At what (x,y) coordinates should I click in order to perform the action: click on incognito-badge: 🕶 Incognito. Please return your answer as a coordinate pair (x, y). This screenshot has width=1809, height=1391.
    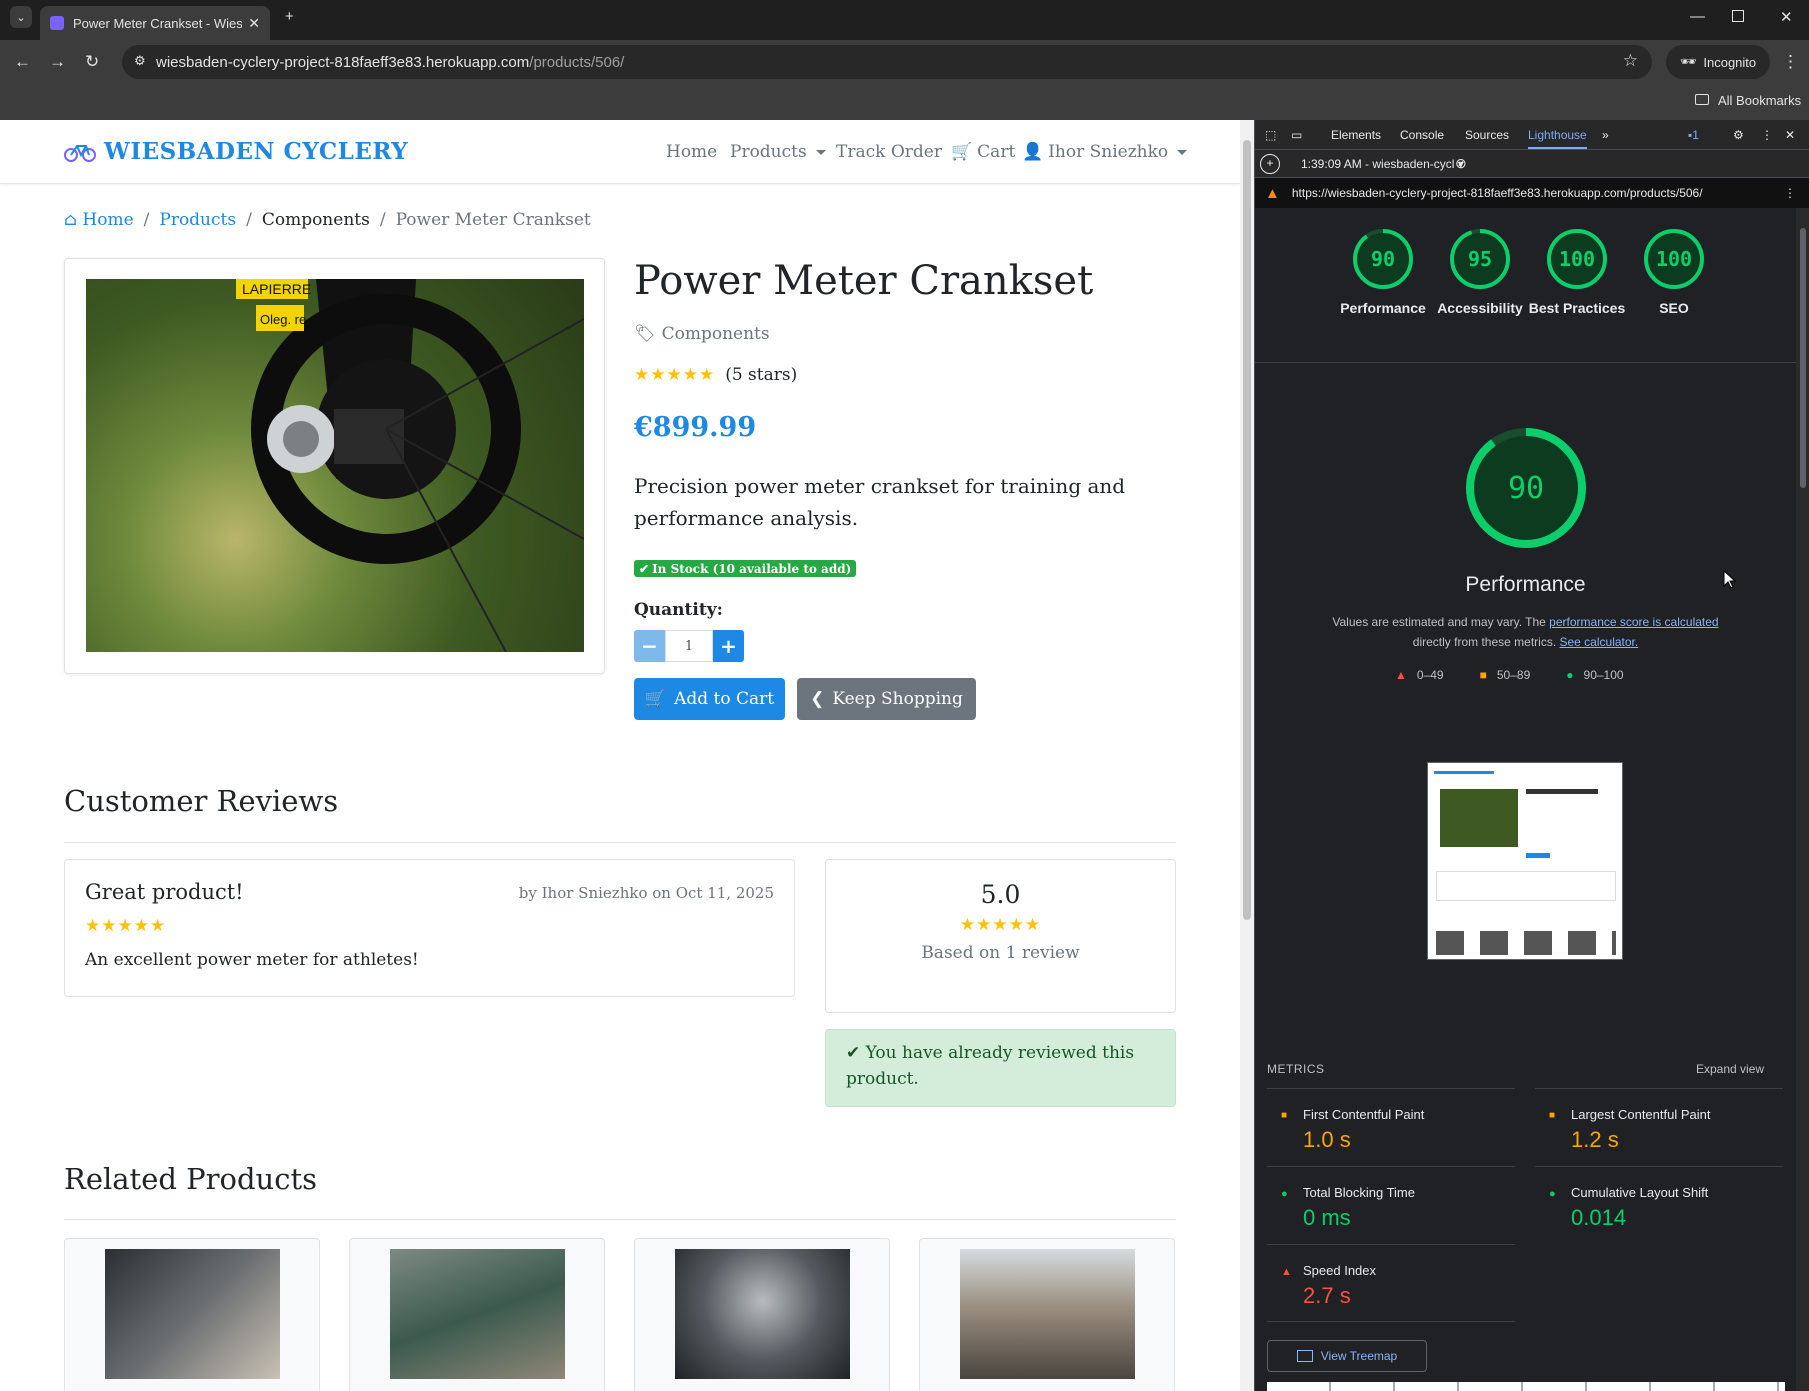
    Looking at the image, I should click on (1718, 62).